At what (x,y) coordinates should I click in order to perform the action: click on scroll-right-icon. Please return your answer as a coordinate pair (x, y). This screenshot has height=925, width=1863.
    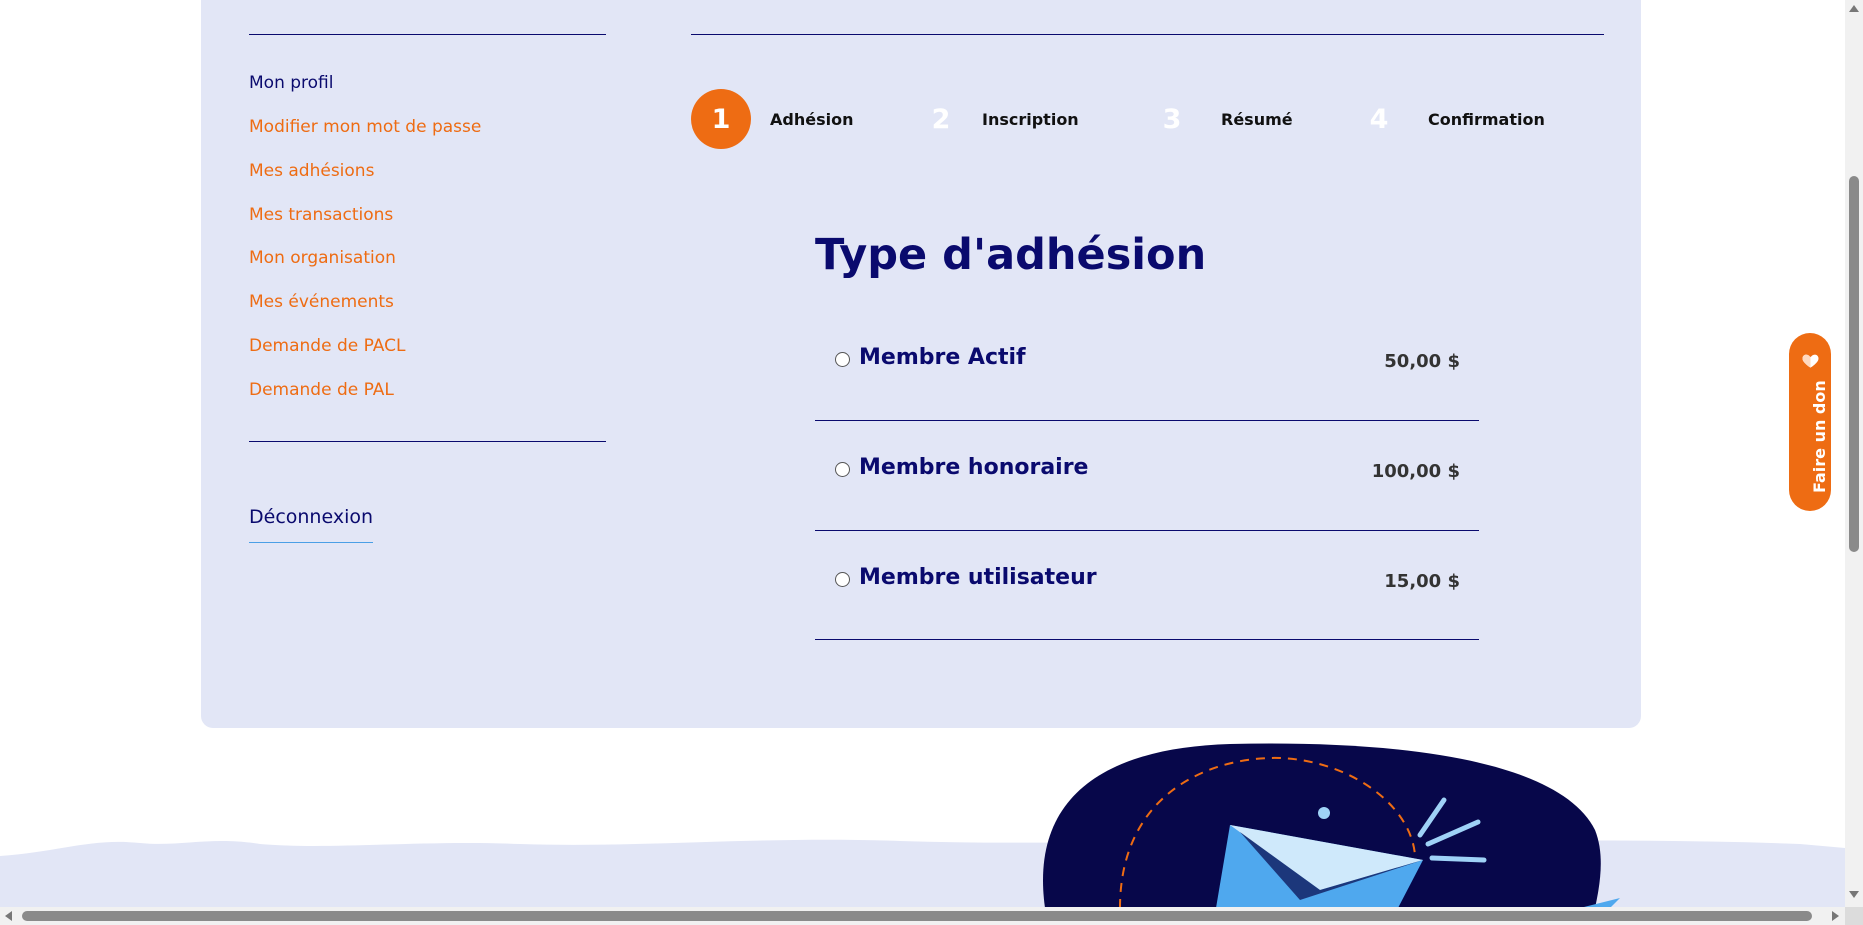
    Looking at the image, I should click on (1835, 916).